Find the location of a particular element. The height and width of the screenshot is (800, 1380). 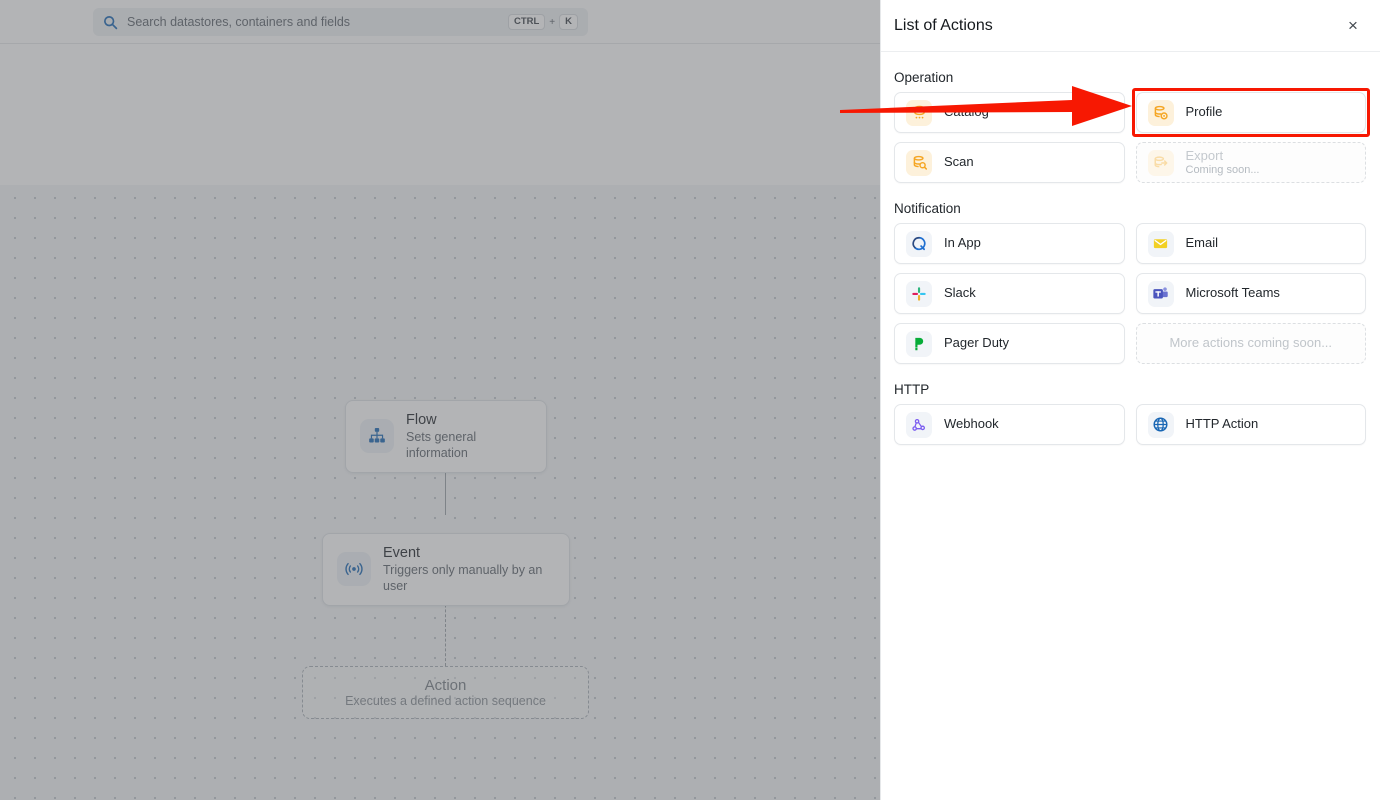

flow-node-title: Flow is located at coordinates (421, 420).